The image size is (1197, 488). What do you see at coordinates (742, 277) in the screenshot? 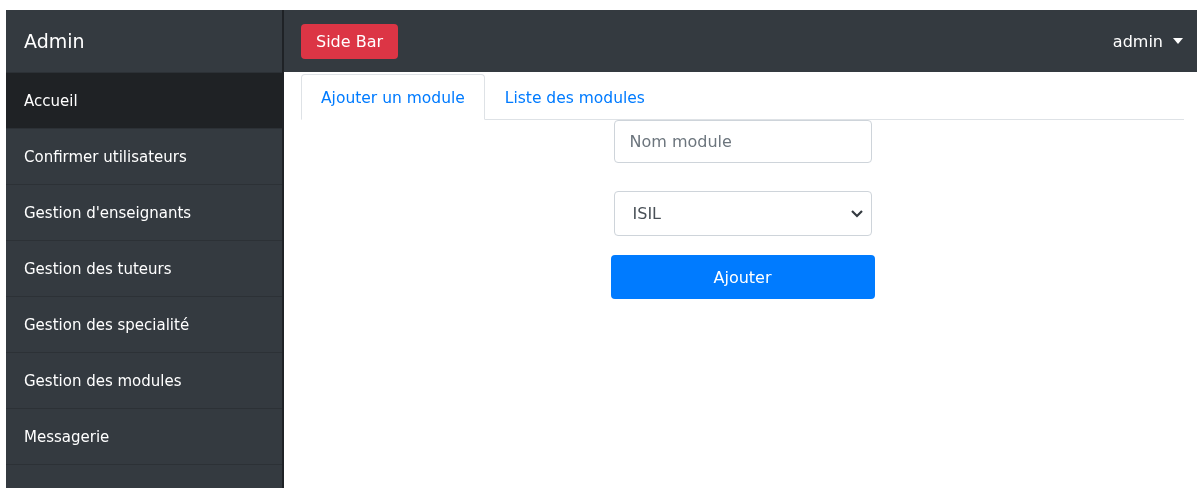
I see `add-button: Ajouter` at bounding box center [742, 277].